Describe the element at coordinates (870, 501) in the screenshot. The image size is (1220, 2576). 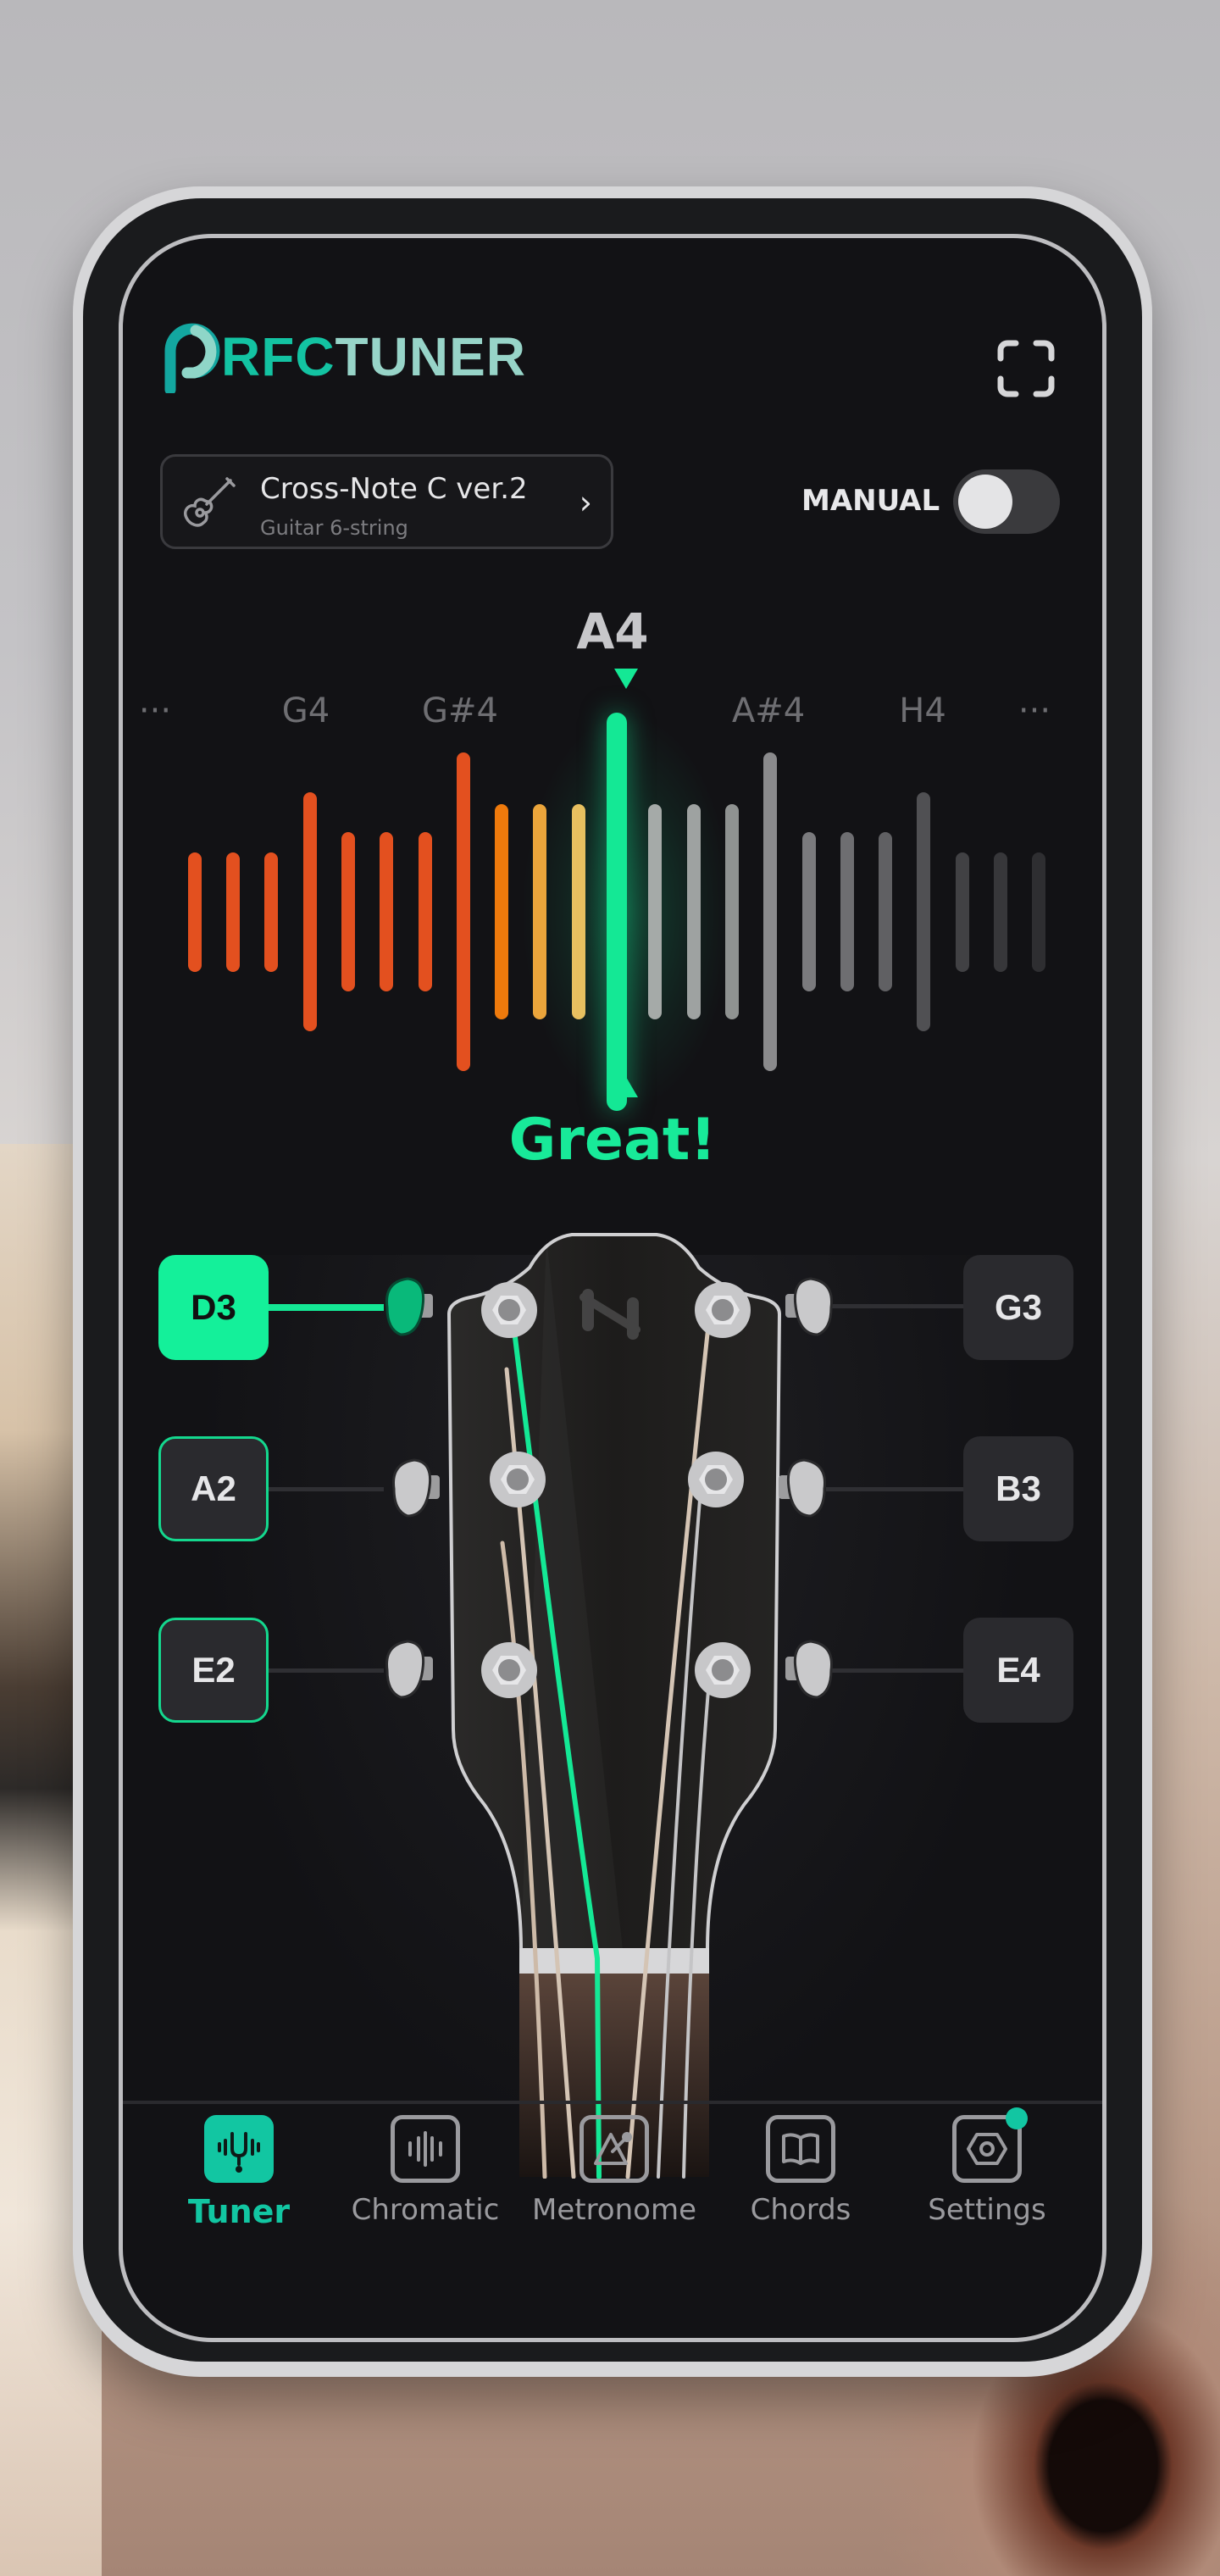
I see `manual-mode-label: MANUAL` at that location.